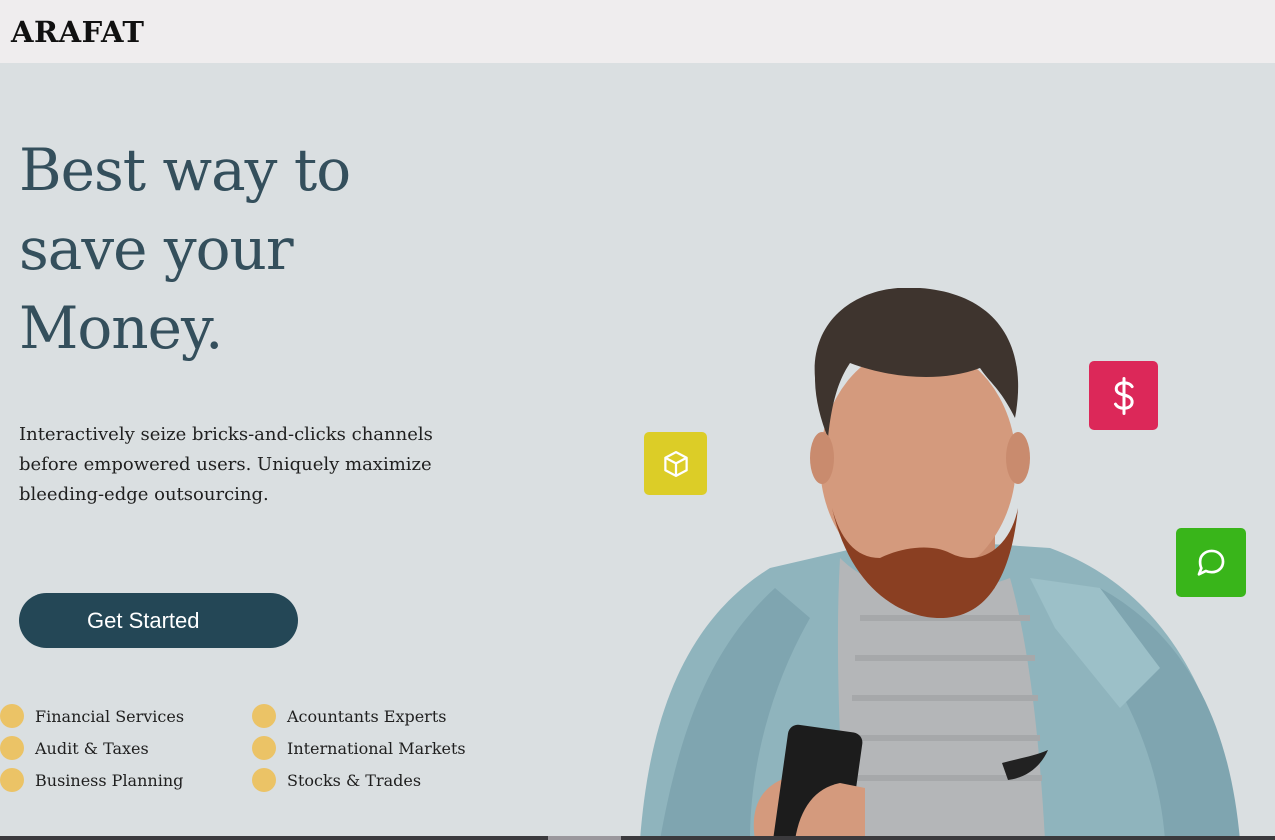 The image size is (1275, 840). What do you see at coordinates (1211, 562) in the screenshot?
I see `chat-bubble-icon` at bounding box center [1211, 562].